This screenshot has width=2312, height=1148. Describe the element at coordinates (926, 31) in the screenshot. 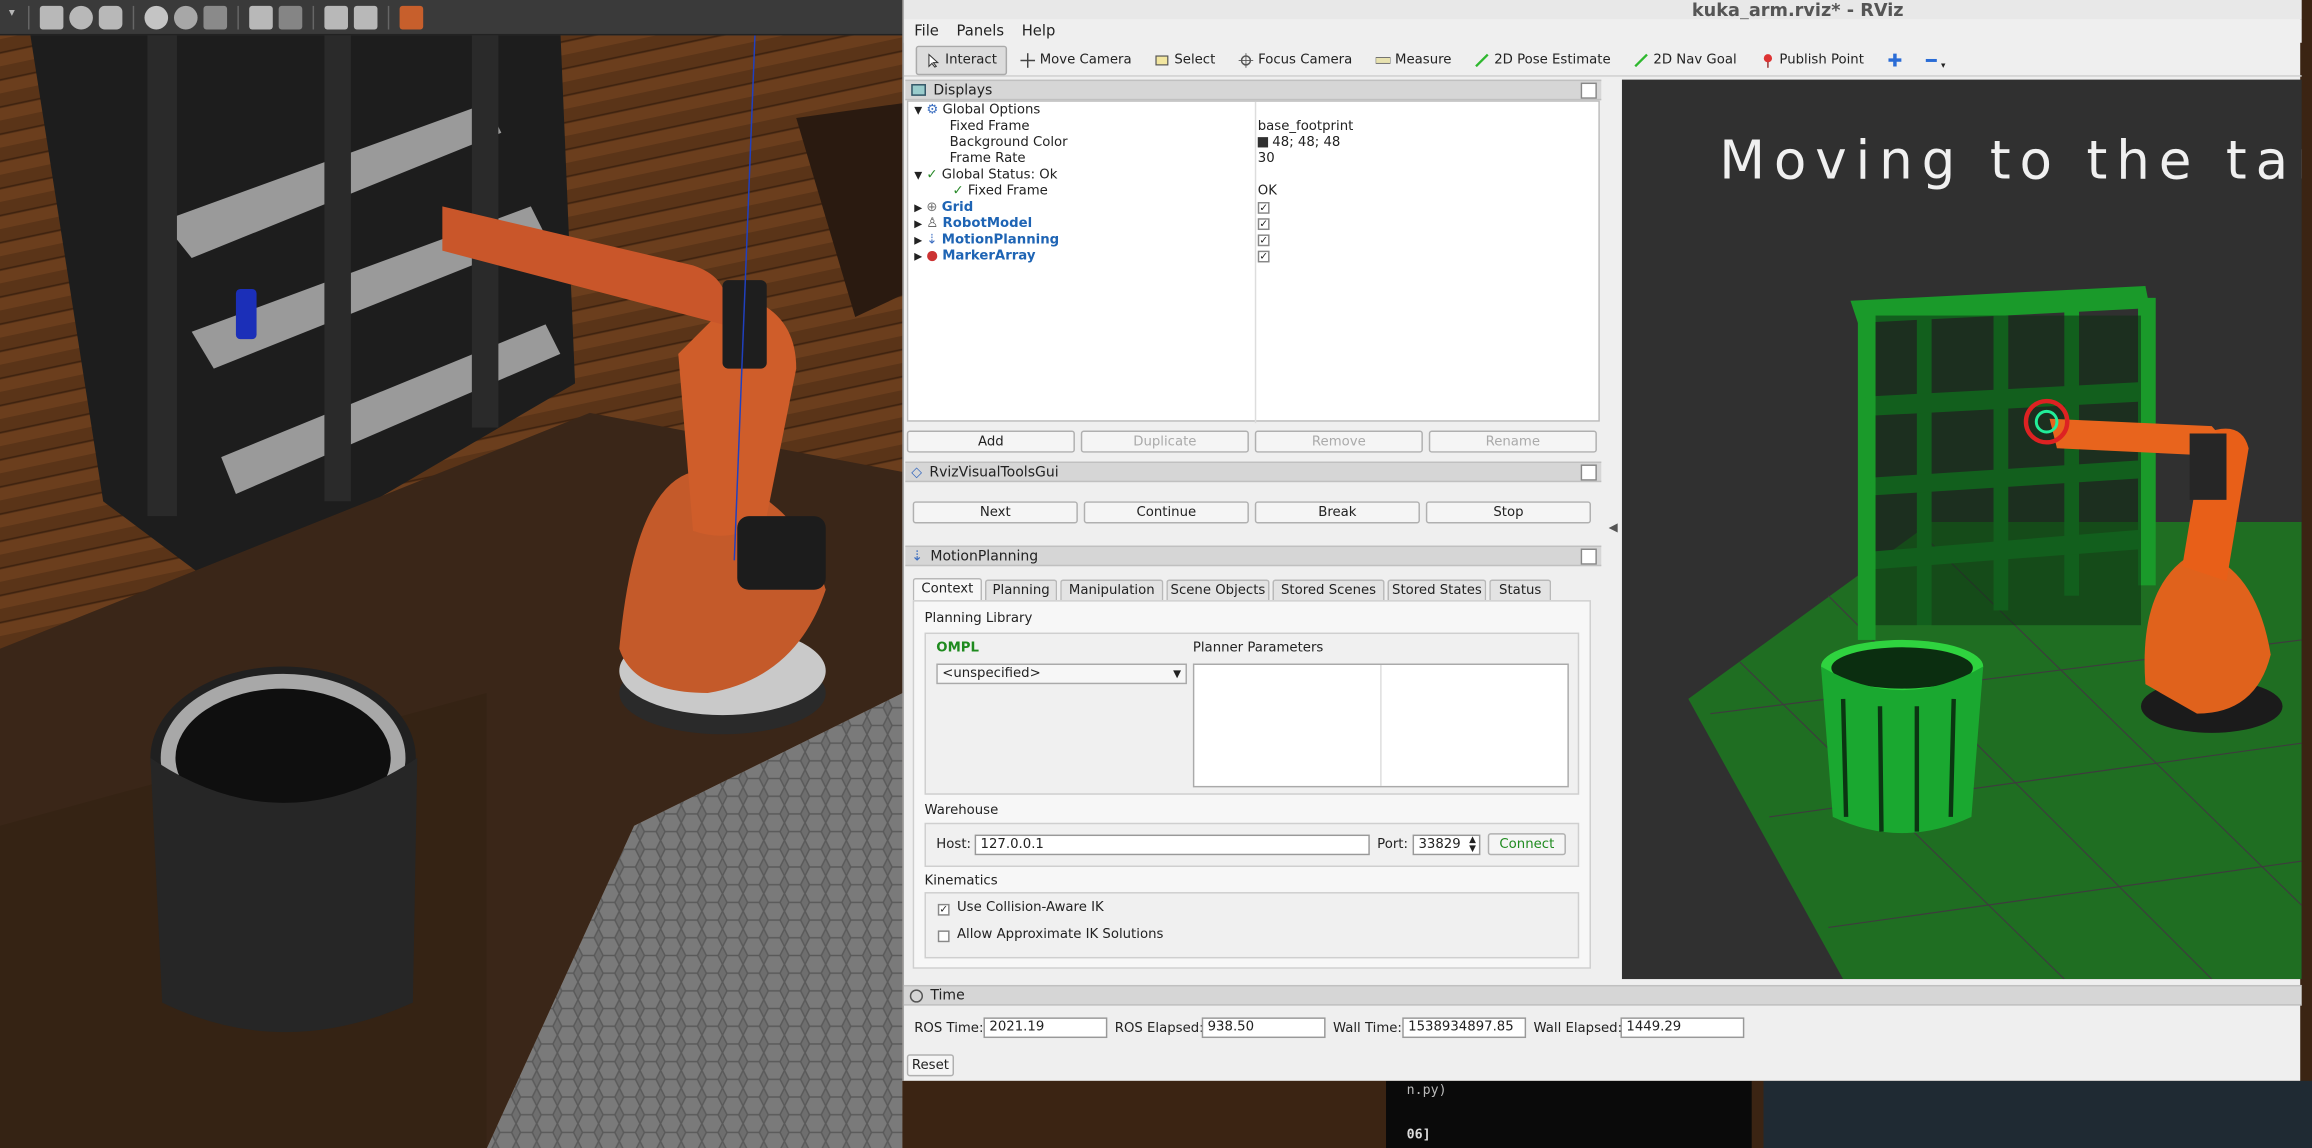

I see `menu-file: File` at that location.